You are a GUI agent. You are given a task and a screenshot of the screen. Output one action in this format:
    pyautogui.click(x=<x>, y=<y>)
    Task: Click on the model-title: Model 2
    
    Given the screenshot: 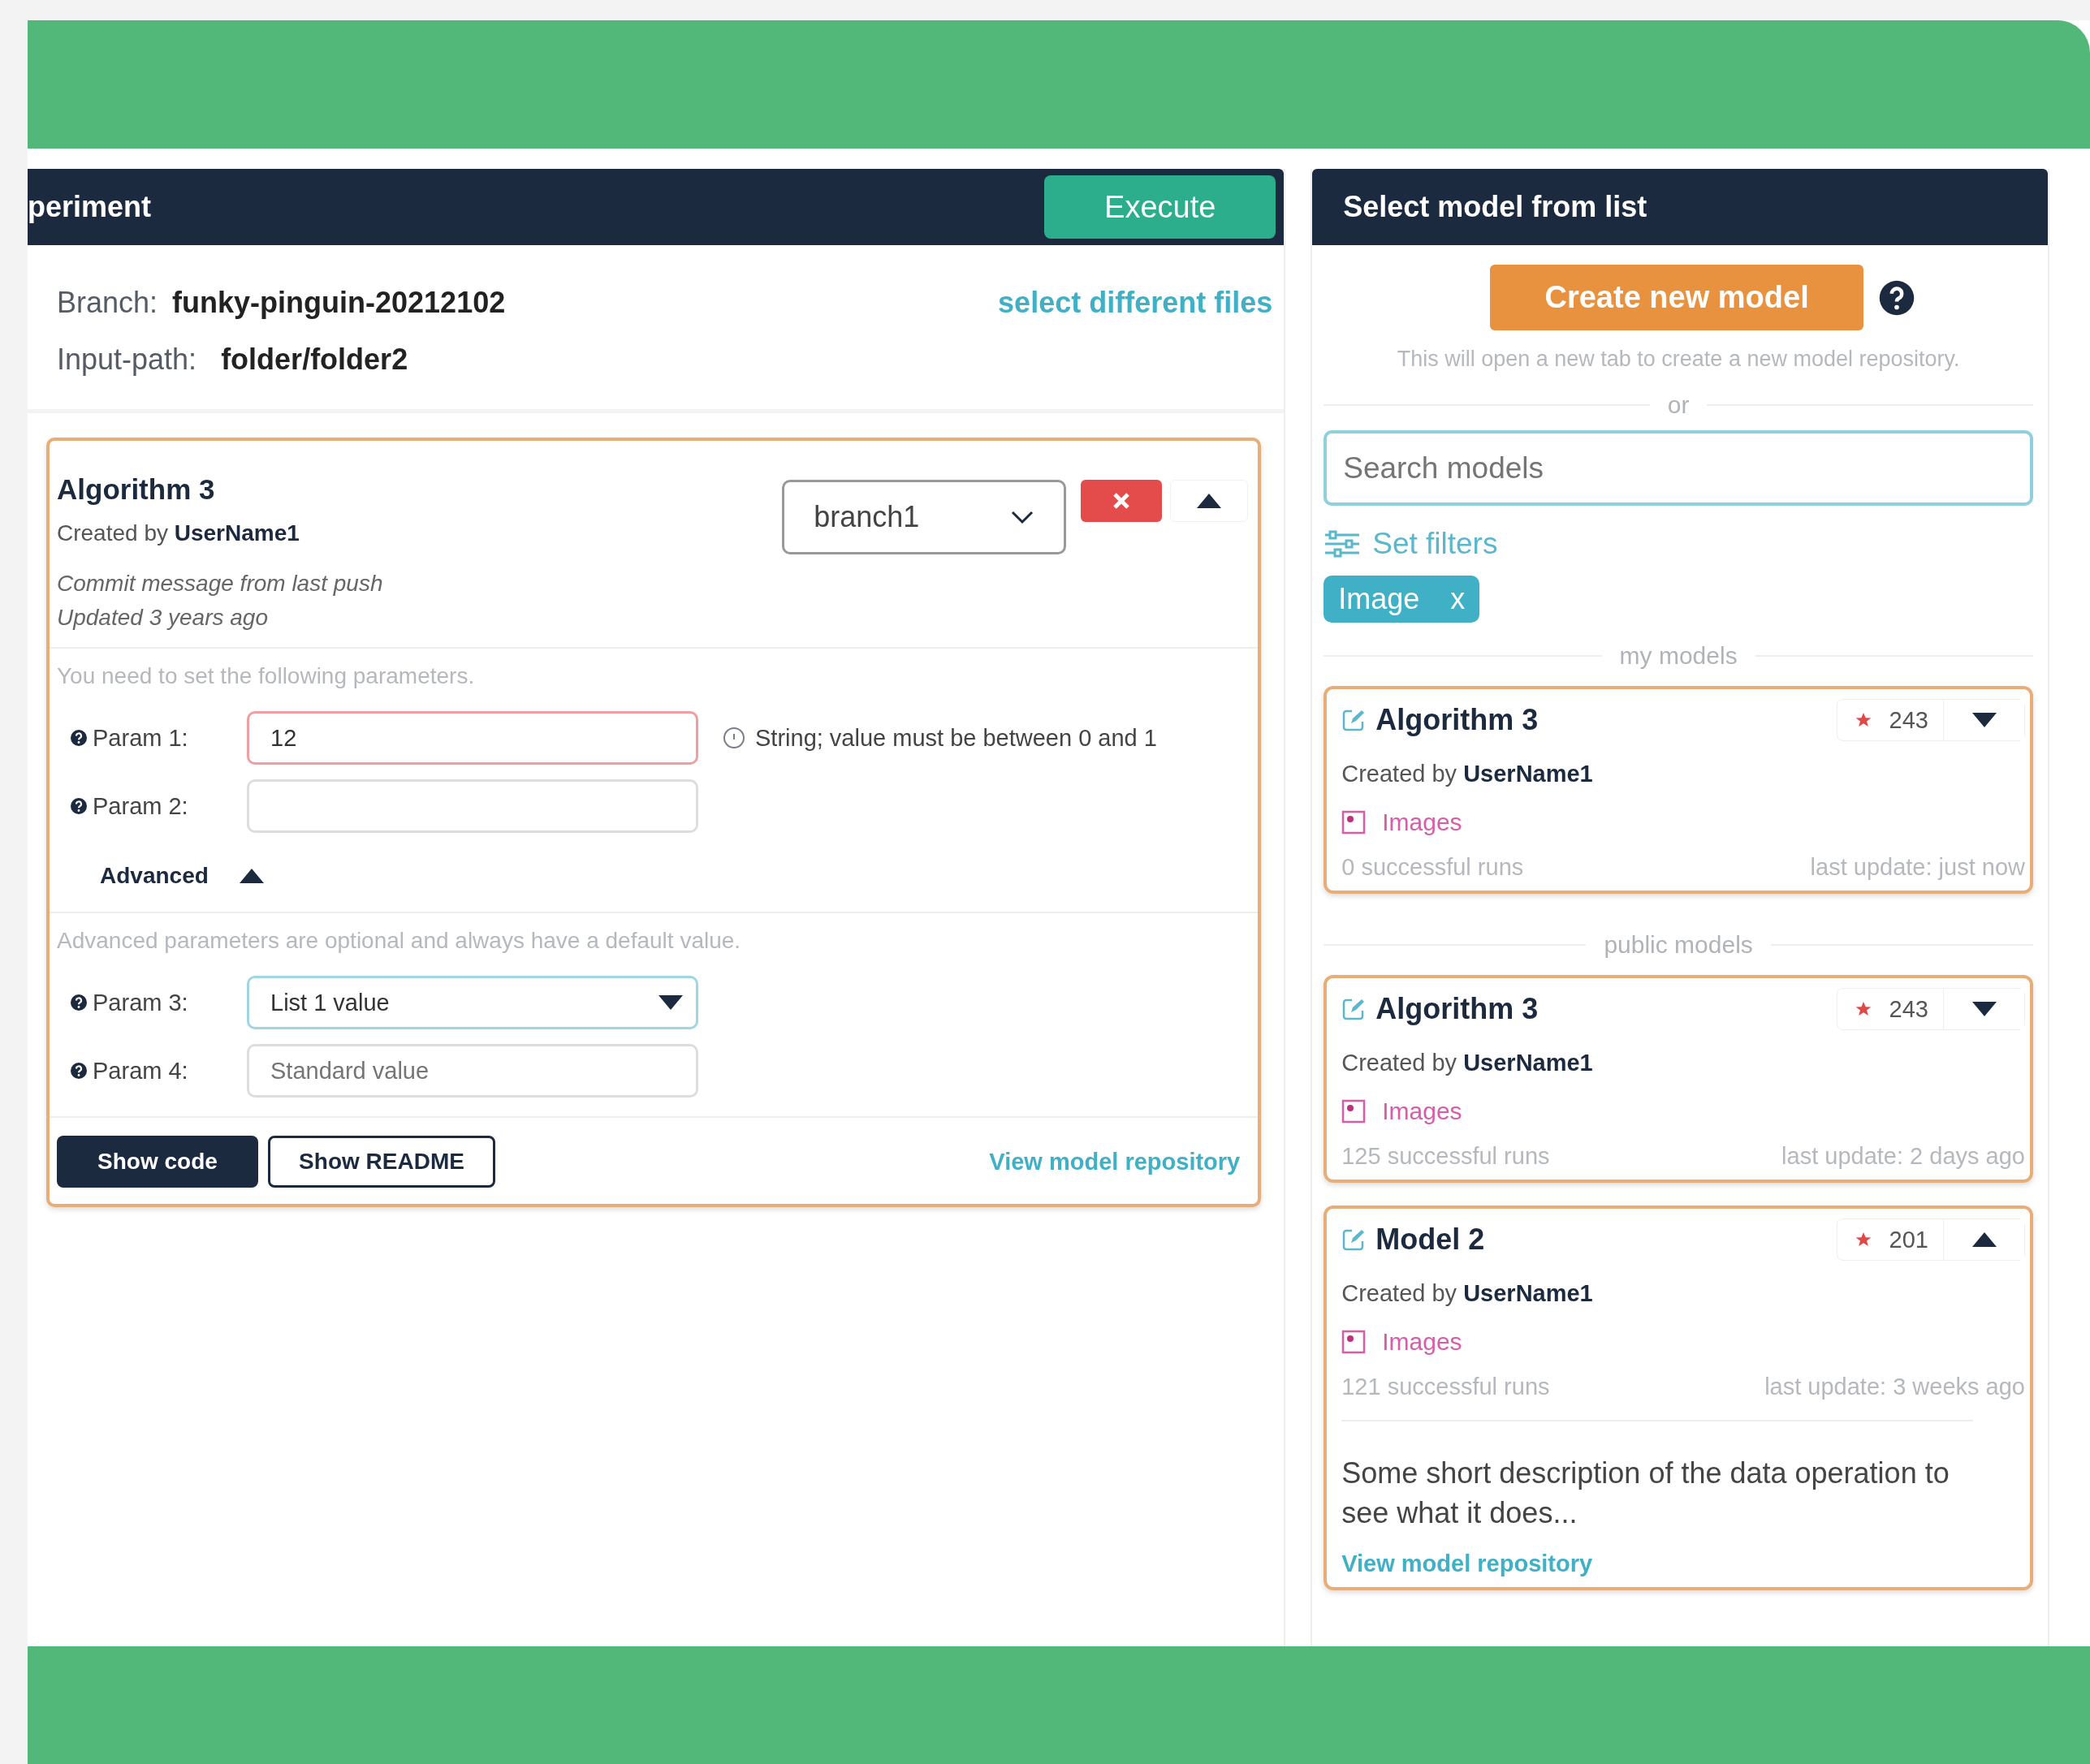 What is the action you would take?
    pyautogui.click(x=1430, y=1240)
    